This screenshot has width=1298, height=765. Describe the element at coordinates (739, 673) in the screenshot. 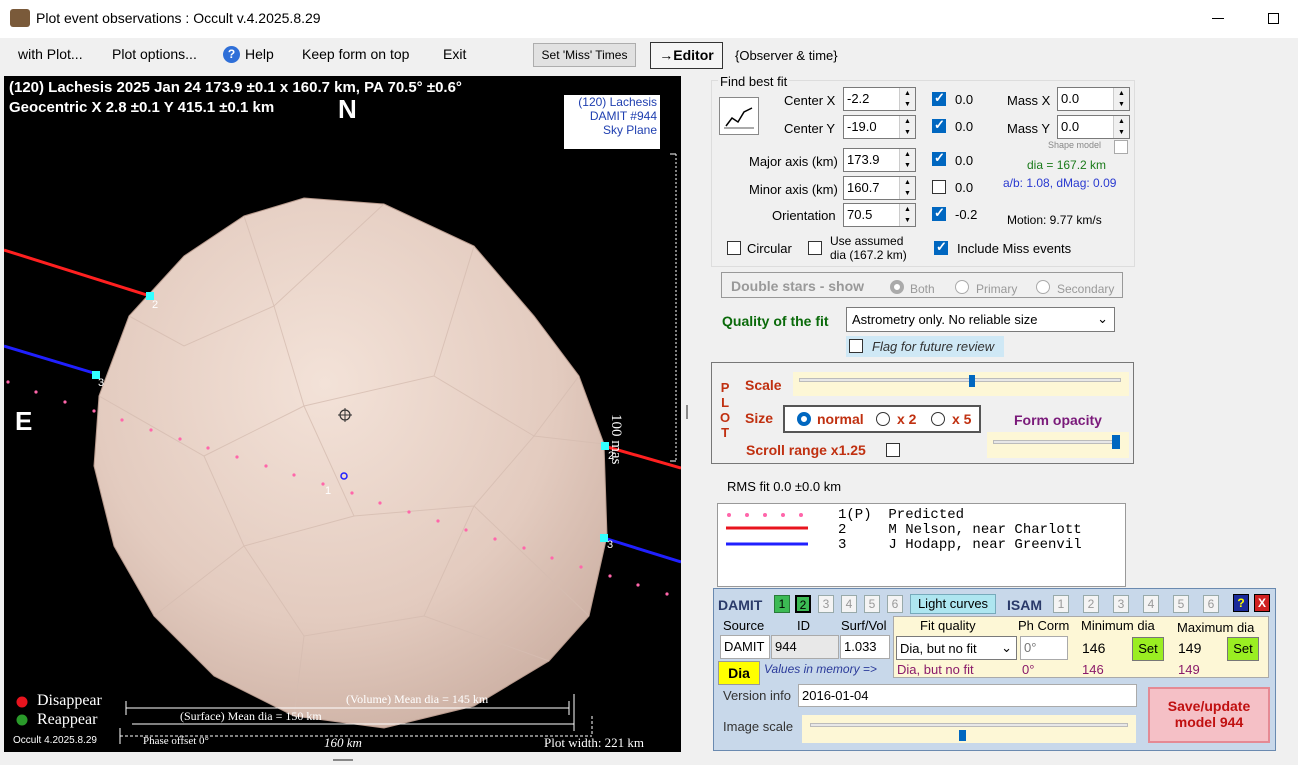

I see `dia-button: Dia` at that location.